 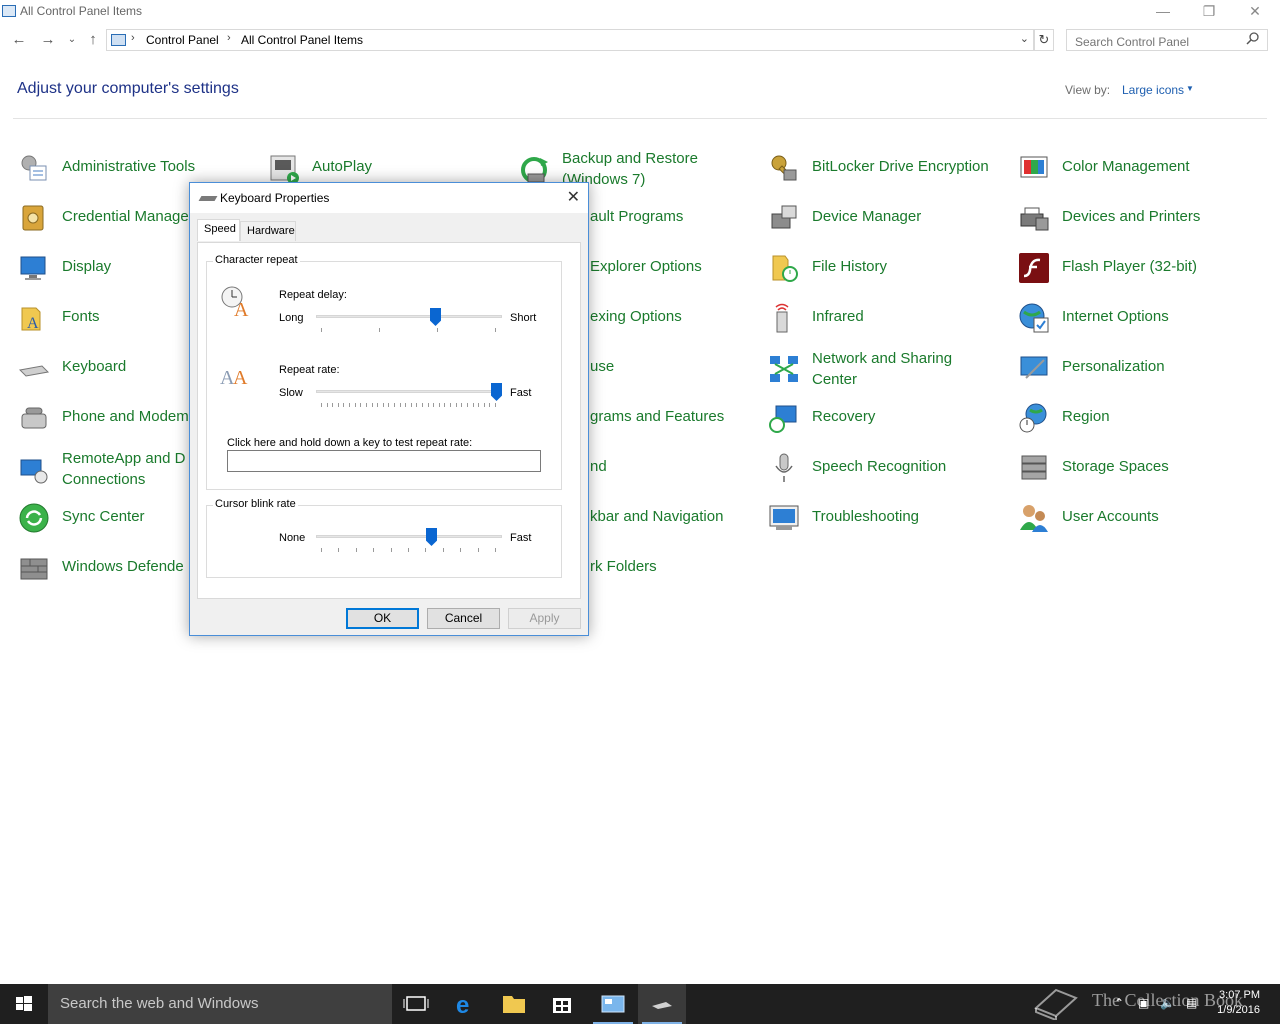 I want to click on item-windows-defender: Windows Defende, so click(x=104, y=568).